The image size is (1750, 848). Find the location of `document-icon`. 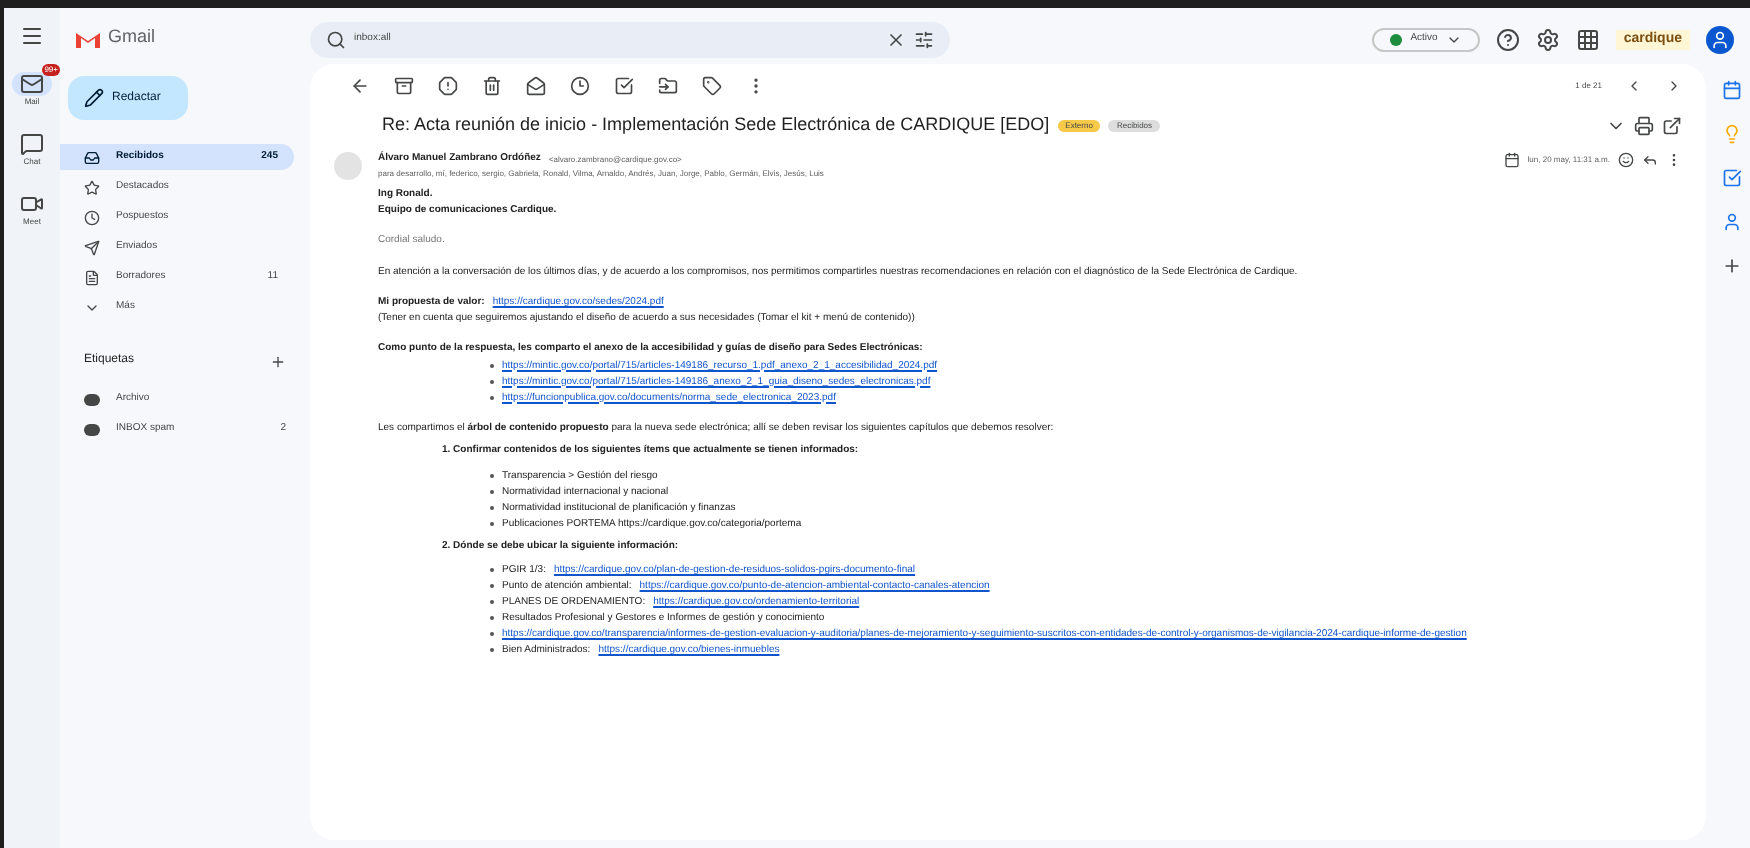

document-icon is located at coordinates (92, 277).